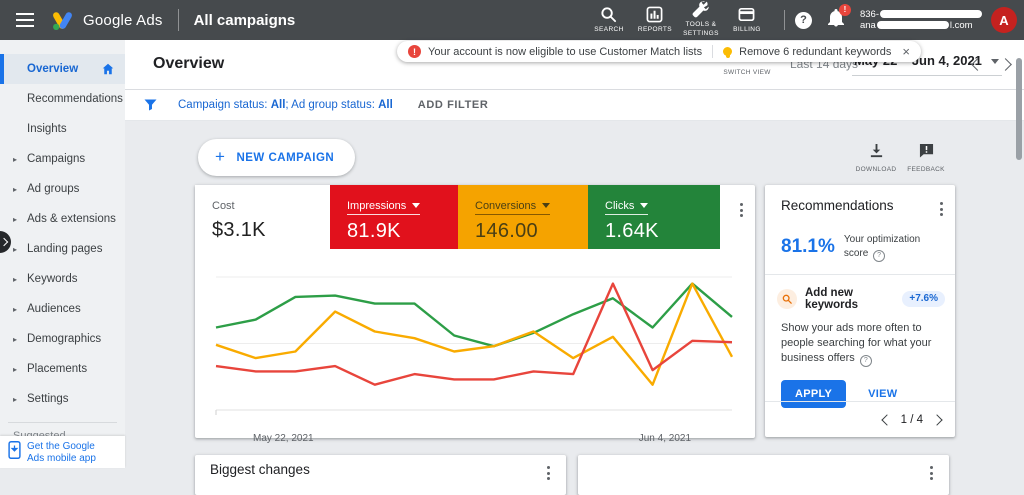 This screenshot has height=495, width=1024. Describe the element at coordinates (713, 51) in the screenshot. I see `notification-divider` at that location.